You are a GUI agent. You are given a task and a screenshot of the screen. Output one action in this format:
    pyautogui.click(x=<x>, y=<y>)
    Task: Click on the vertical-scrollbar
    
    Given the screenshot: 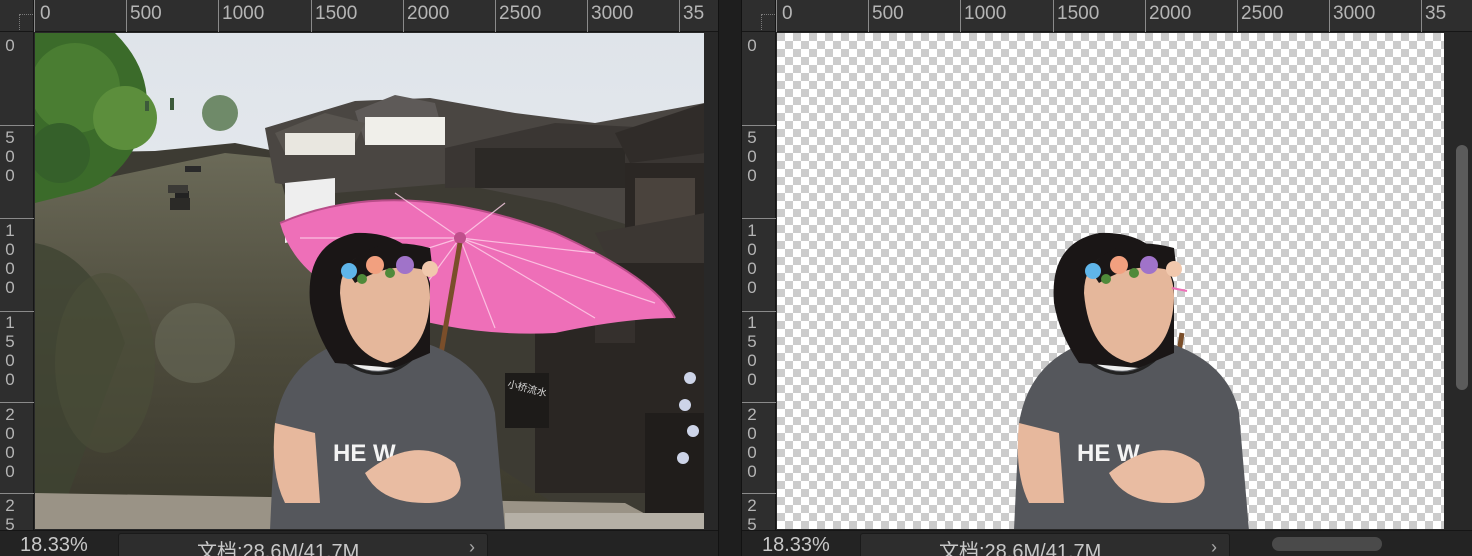 What is the action you would take?
    pyautogui.click(x=1462, y=267)
    